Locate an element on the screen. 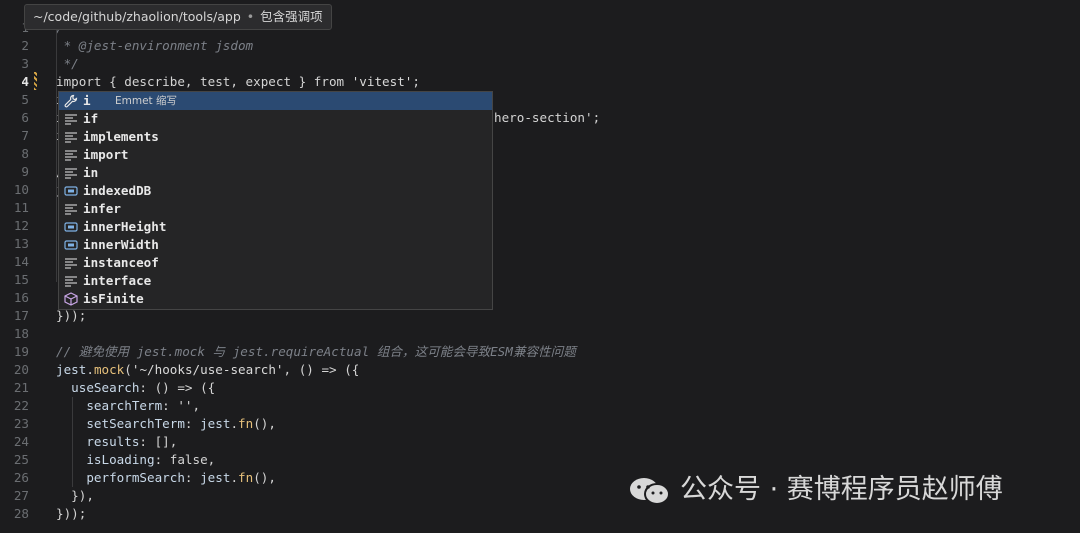 Image resolution: width=1080 pixels, height=533 pixels. code-text: isLoading: false, is located at coordinates (151, 459).